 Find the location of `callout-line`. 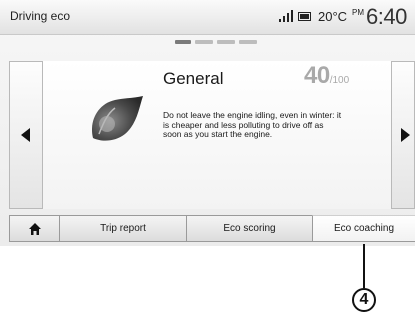

callout-line is located at coordinates (364, 266).